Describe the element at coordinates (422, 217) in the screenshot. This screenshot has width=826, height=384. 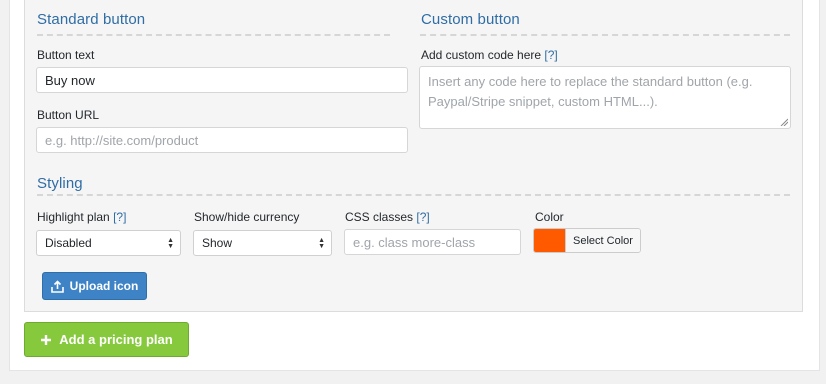
I see `css-classes-help-link: [?]` at that location.